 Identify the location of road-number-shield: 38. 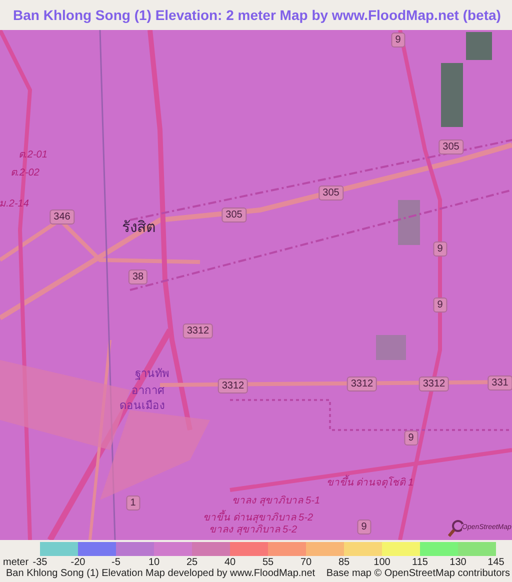
(138, 277).